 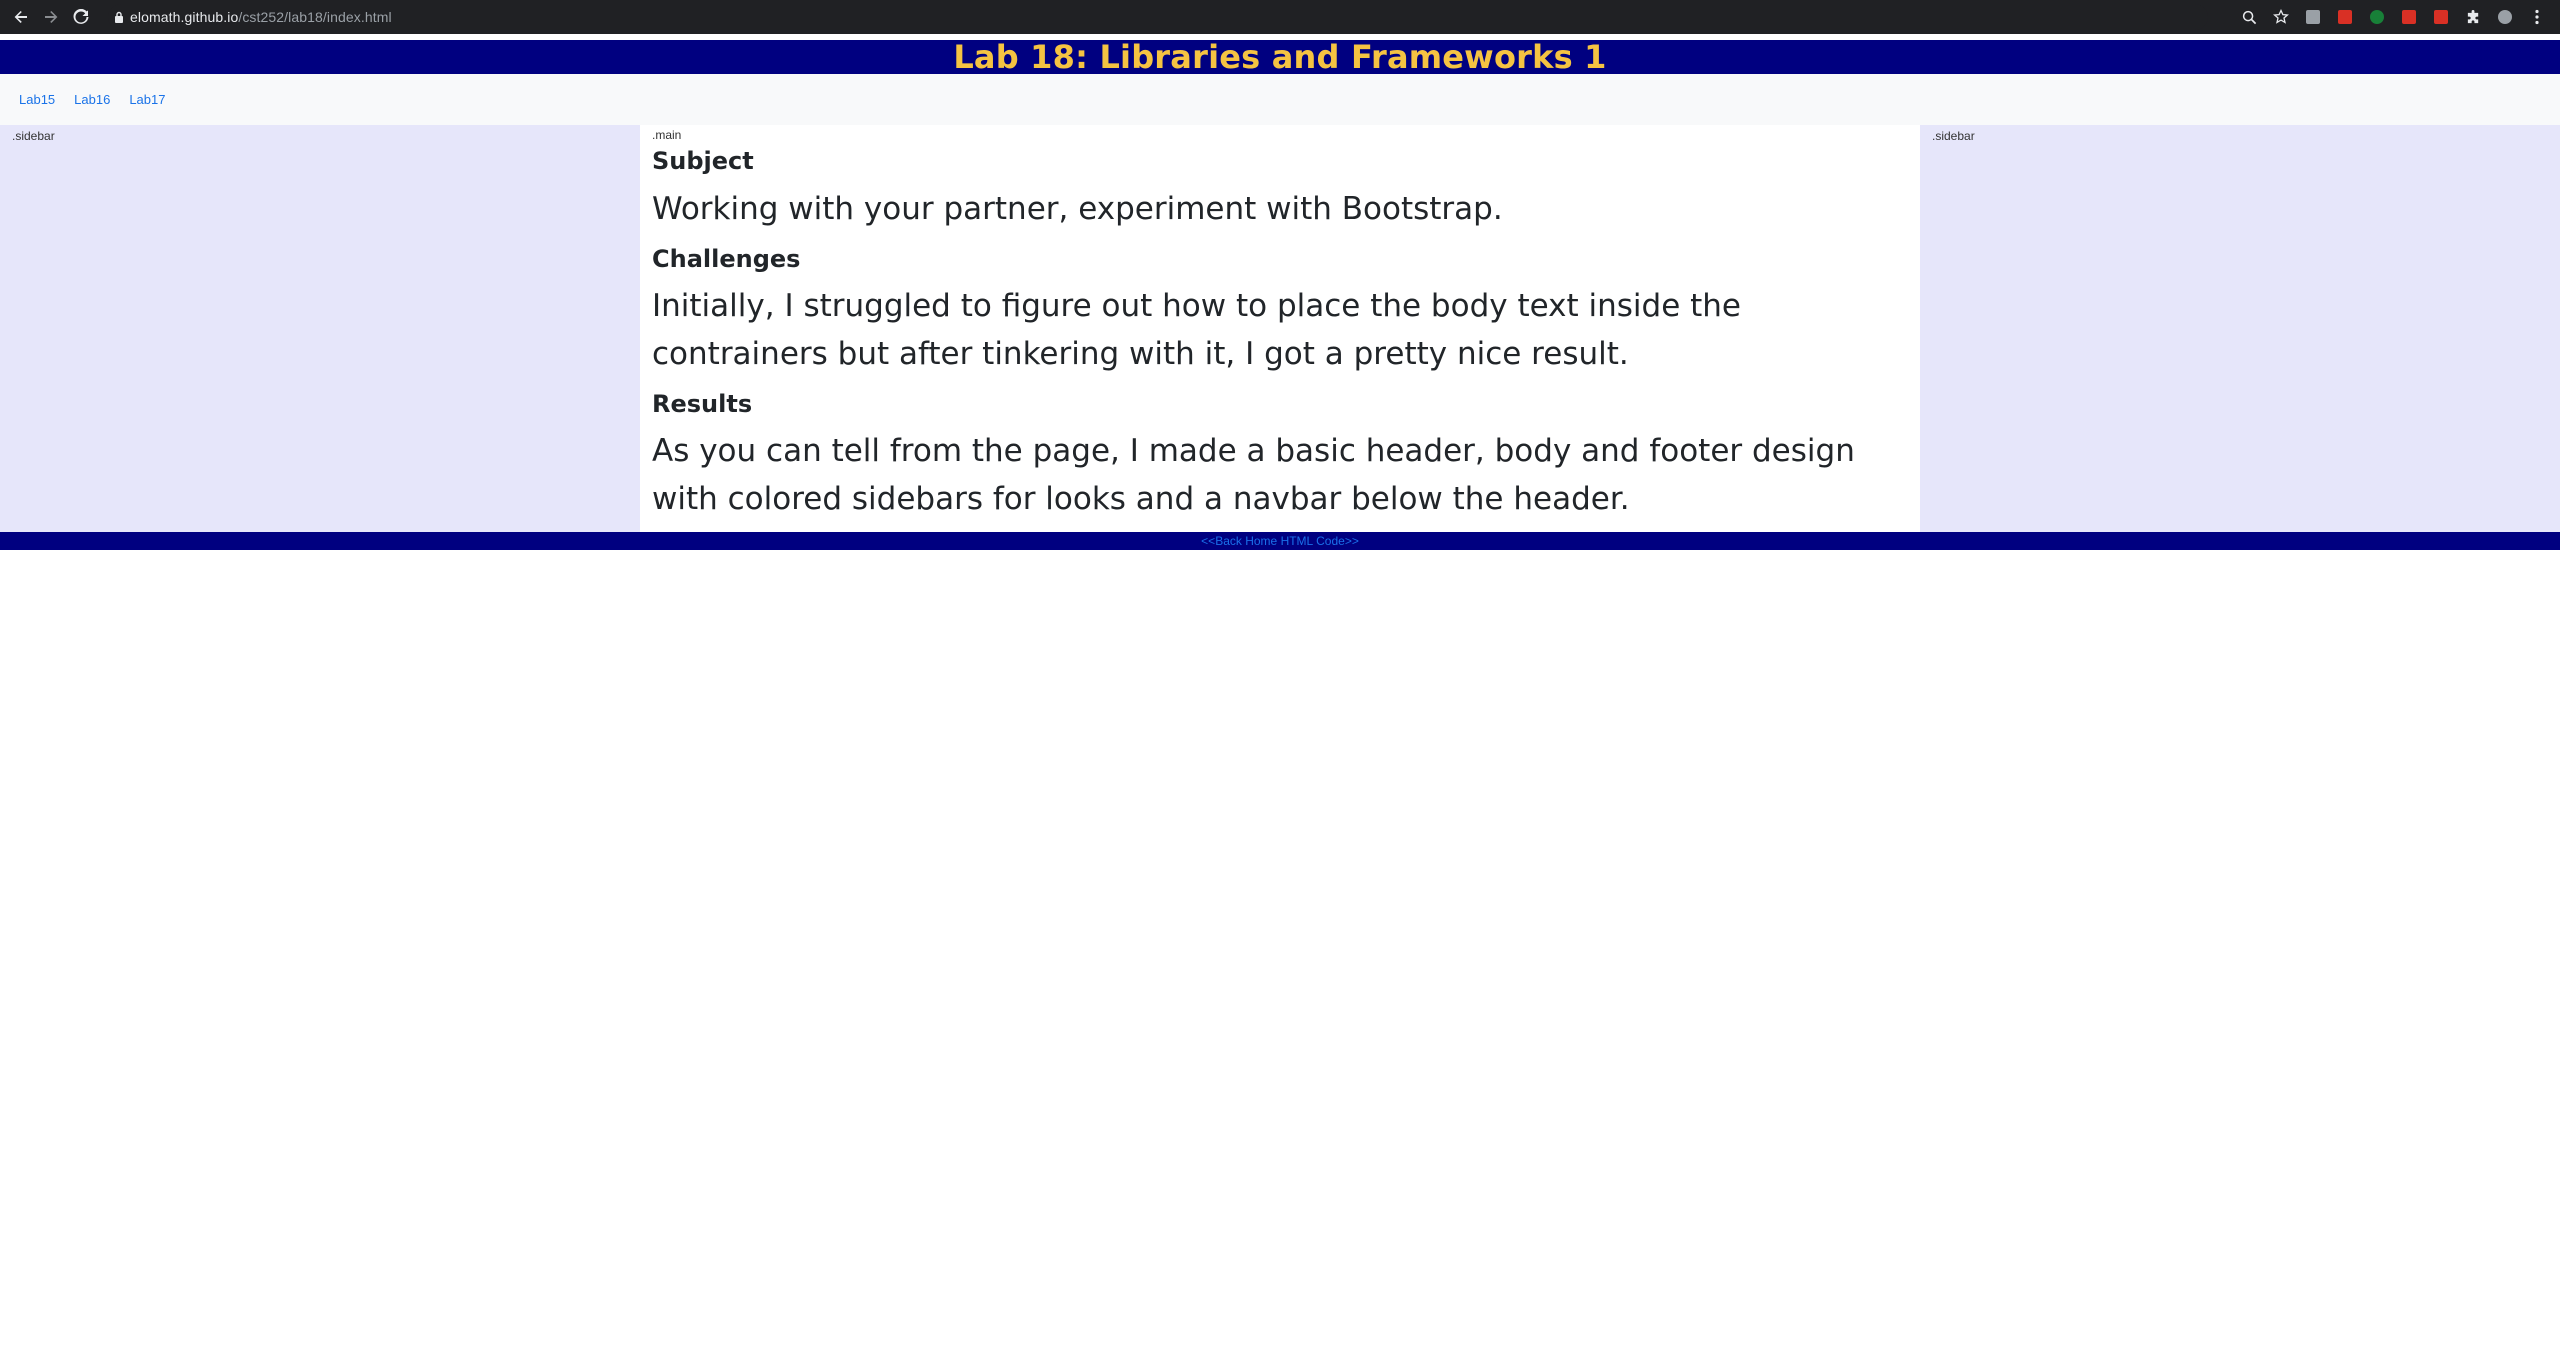 I want to click on lock-icon, so click(x=119, y=17).